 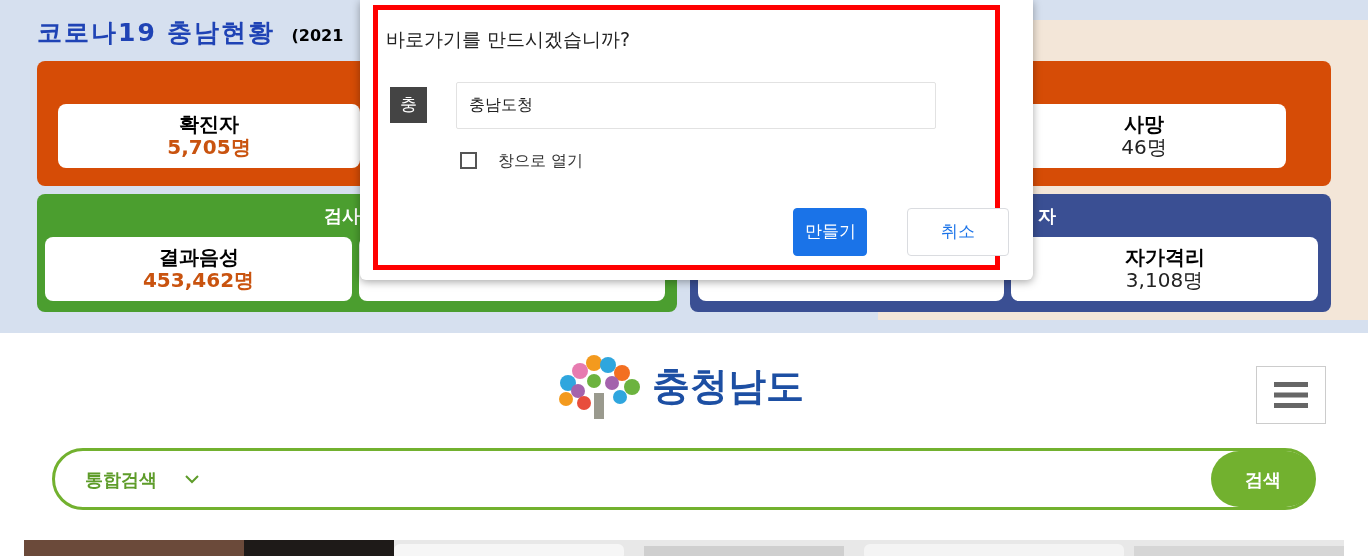 What do you see at coordinates (728, 386) in the screenshot?
I see `logo-text: 충청남도` at bounding box center [728, 386].